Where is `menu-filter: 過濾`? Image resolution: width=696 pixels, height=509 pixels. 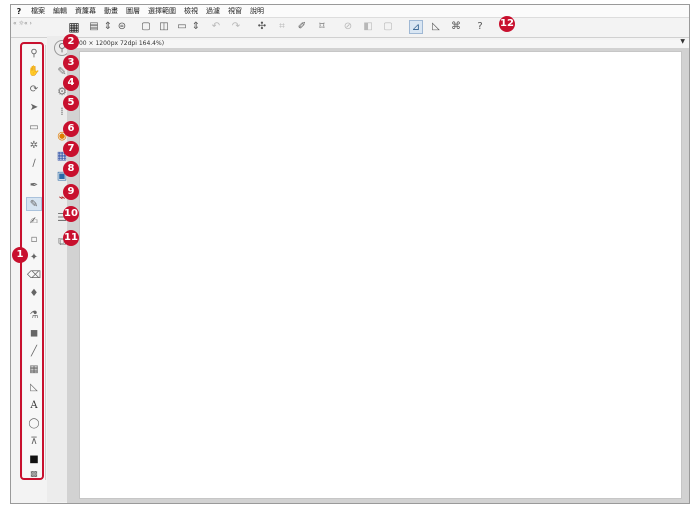
menu-filter: 過濾 is located at coordinates (213, 11).